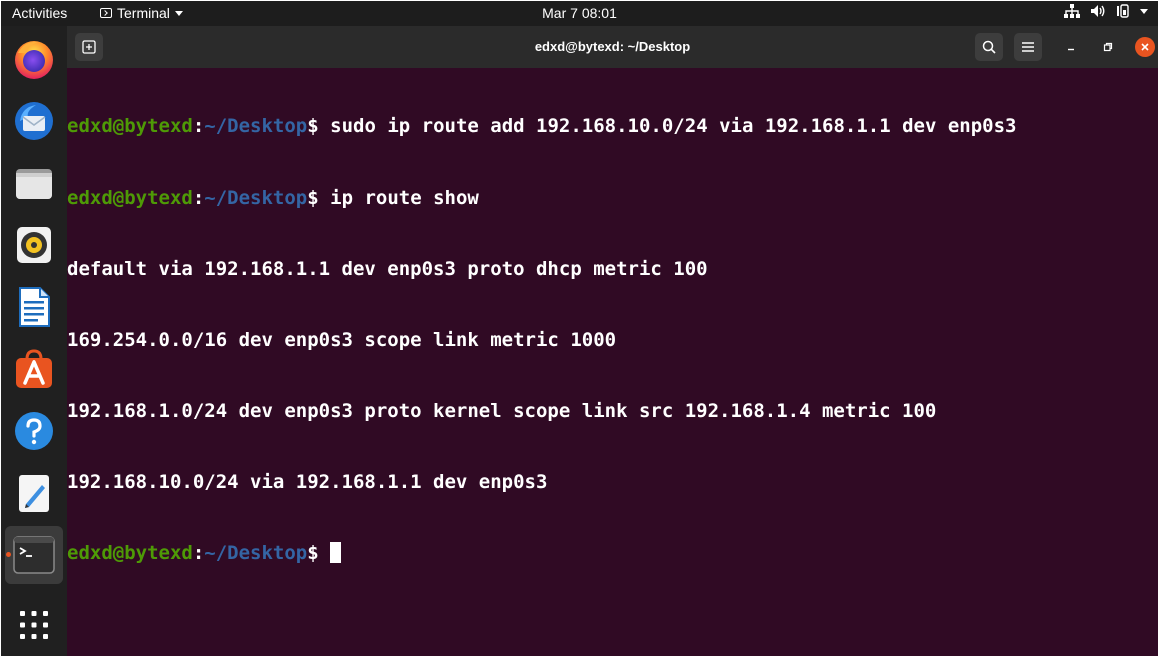 The height and width of the screenshot is (658, 1160). I want to click on dock-item-writer, so click(34, 307).